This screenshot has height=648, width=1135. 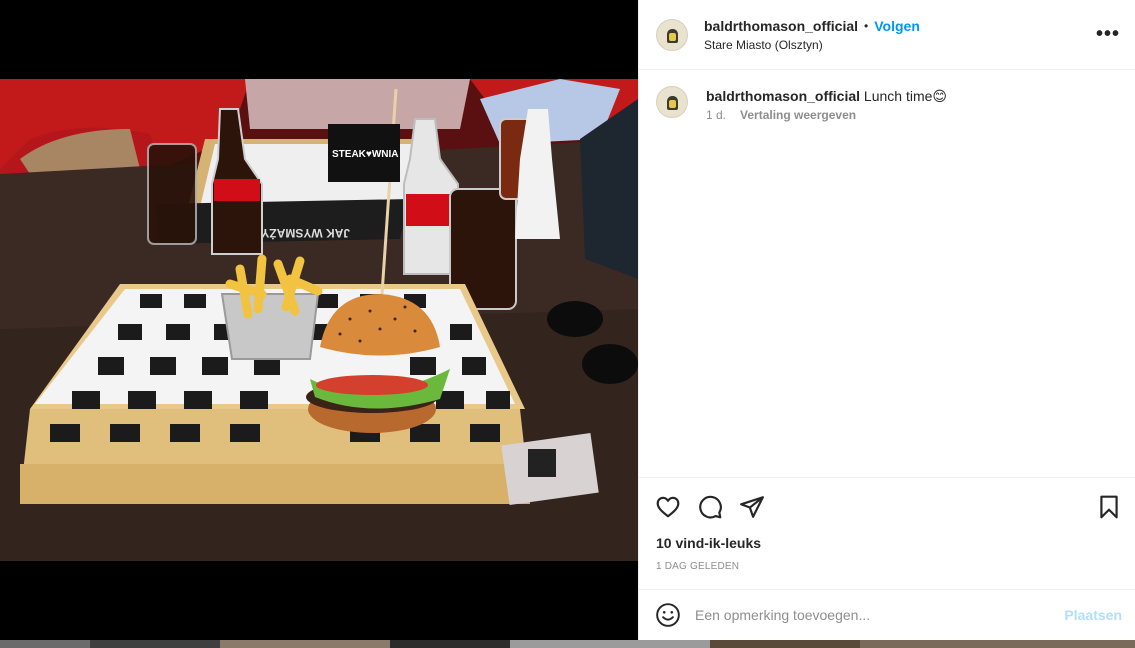 What do you see at coordinates (897, 26) in the screenshot?
I see `follow-button: Volgen` at bounding box center [897, 26].